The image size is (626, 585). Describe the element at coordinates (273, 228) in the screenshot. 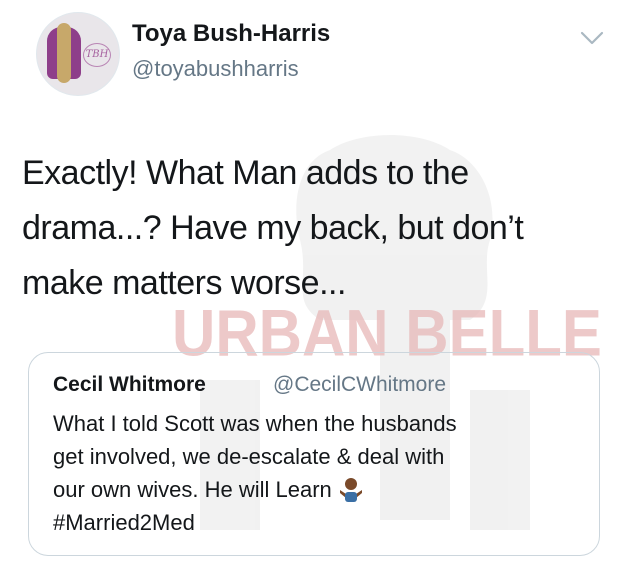

I see `tweet-text-line: drama...? Have my back, but don’t` at that location.